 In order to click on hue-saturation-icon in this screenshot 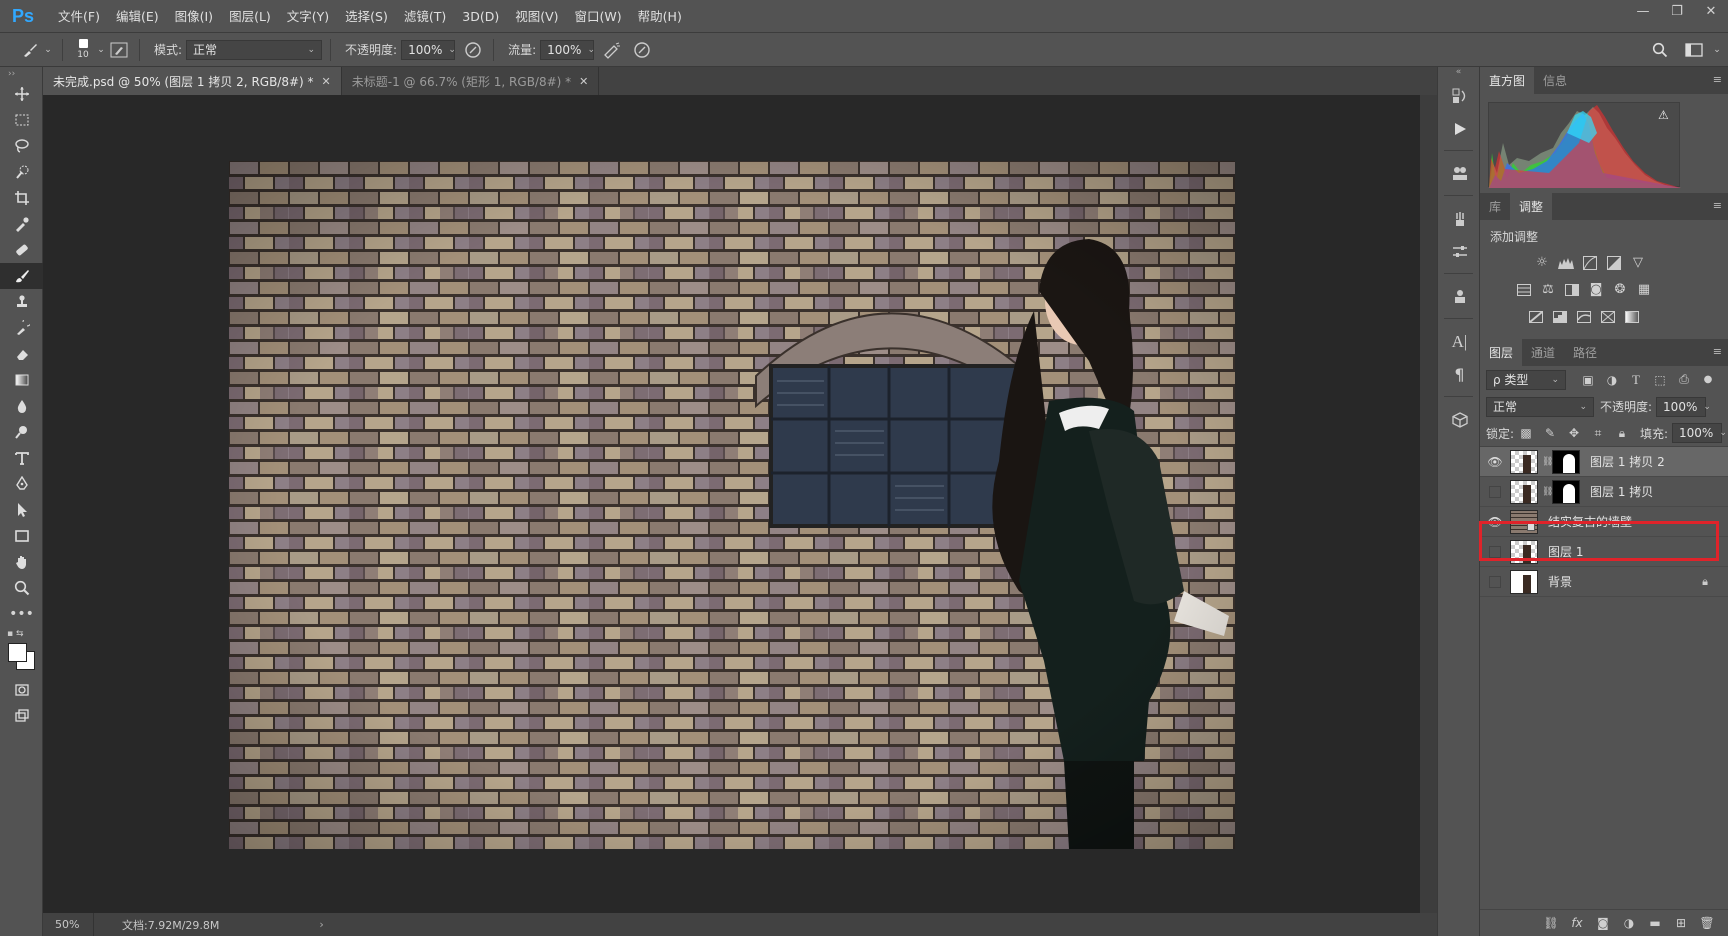, I will do `click(1524, 290)`.